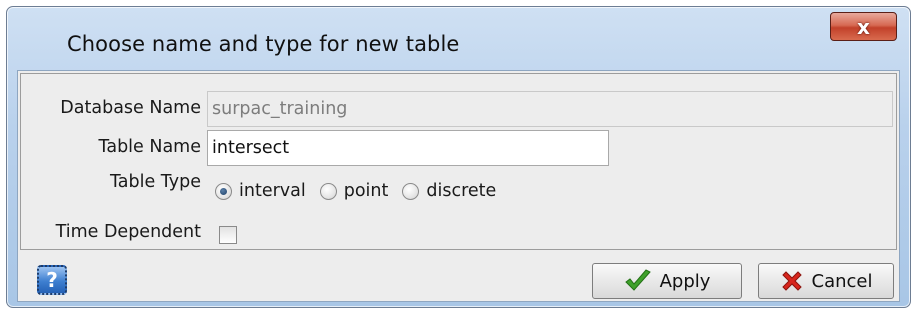 This screenshot has width=917, height=315. I want to click on help-button: ?, so click(52, 280).